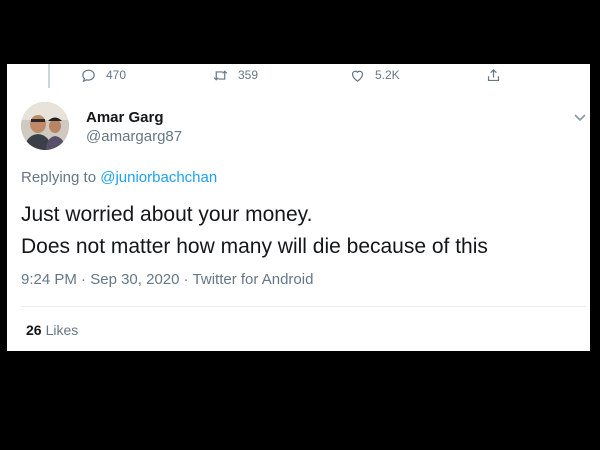 The image size is (600, 450). Describe the element at coordinates (298, 75) in the screenshot. I see `parent-tweet-action-bar: 470 359 5.2K` at that location.